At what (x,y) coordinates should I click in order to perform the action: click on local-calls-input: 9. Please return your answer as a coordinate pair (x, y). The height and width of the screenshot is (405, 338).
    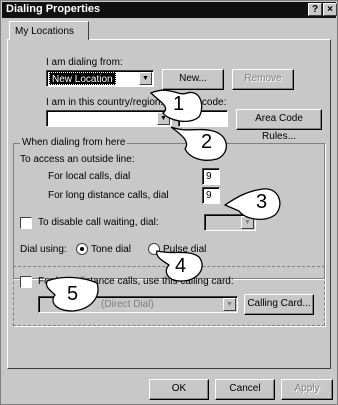
    Looking at the image, I should click on (211, 176).